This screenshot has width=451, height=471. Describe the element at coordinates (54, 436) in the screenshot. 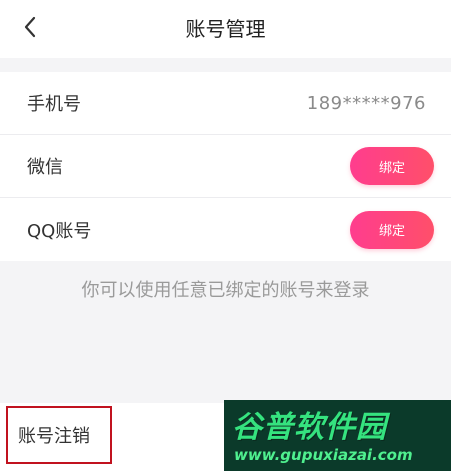

I see `cancel-account-label: 账号注销` at that location.